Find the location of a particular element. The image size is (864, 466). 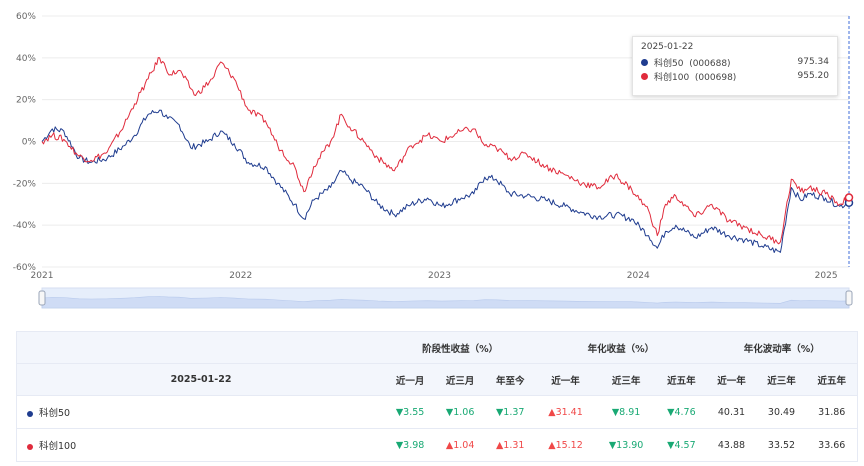

tooltip-series-value: 955.20 is located at coordinates (813, 76).